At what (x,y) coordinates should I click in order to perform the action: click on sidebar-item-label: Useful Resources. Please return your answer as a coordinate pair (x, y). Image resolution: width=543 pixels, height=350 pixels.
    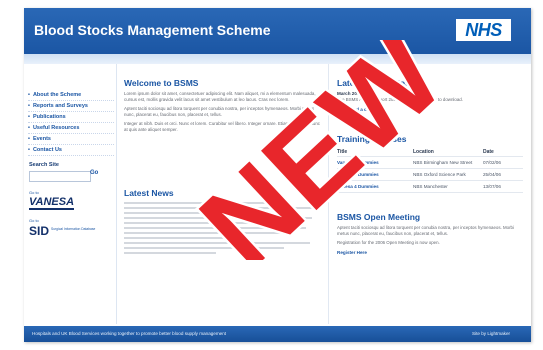
    Looking at the image, I should click on (56, 128).